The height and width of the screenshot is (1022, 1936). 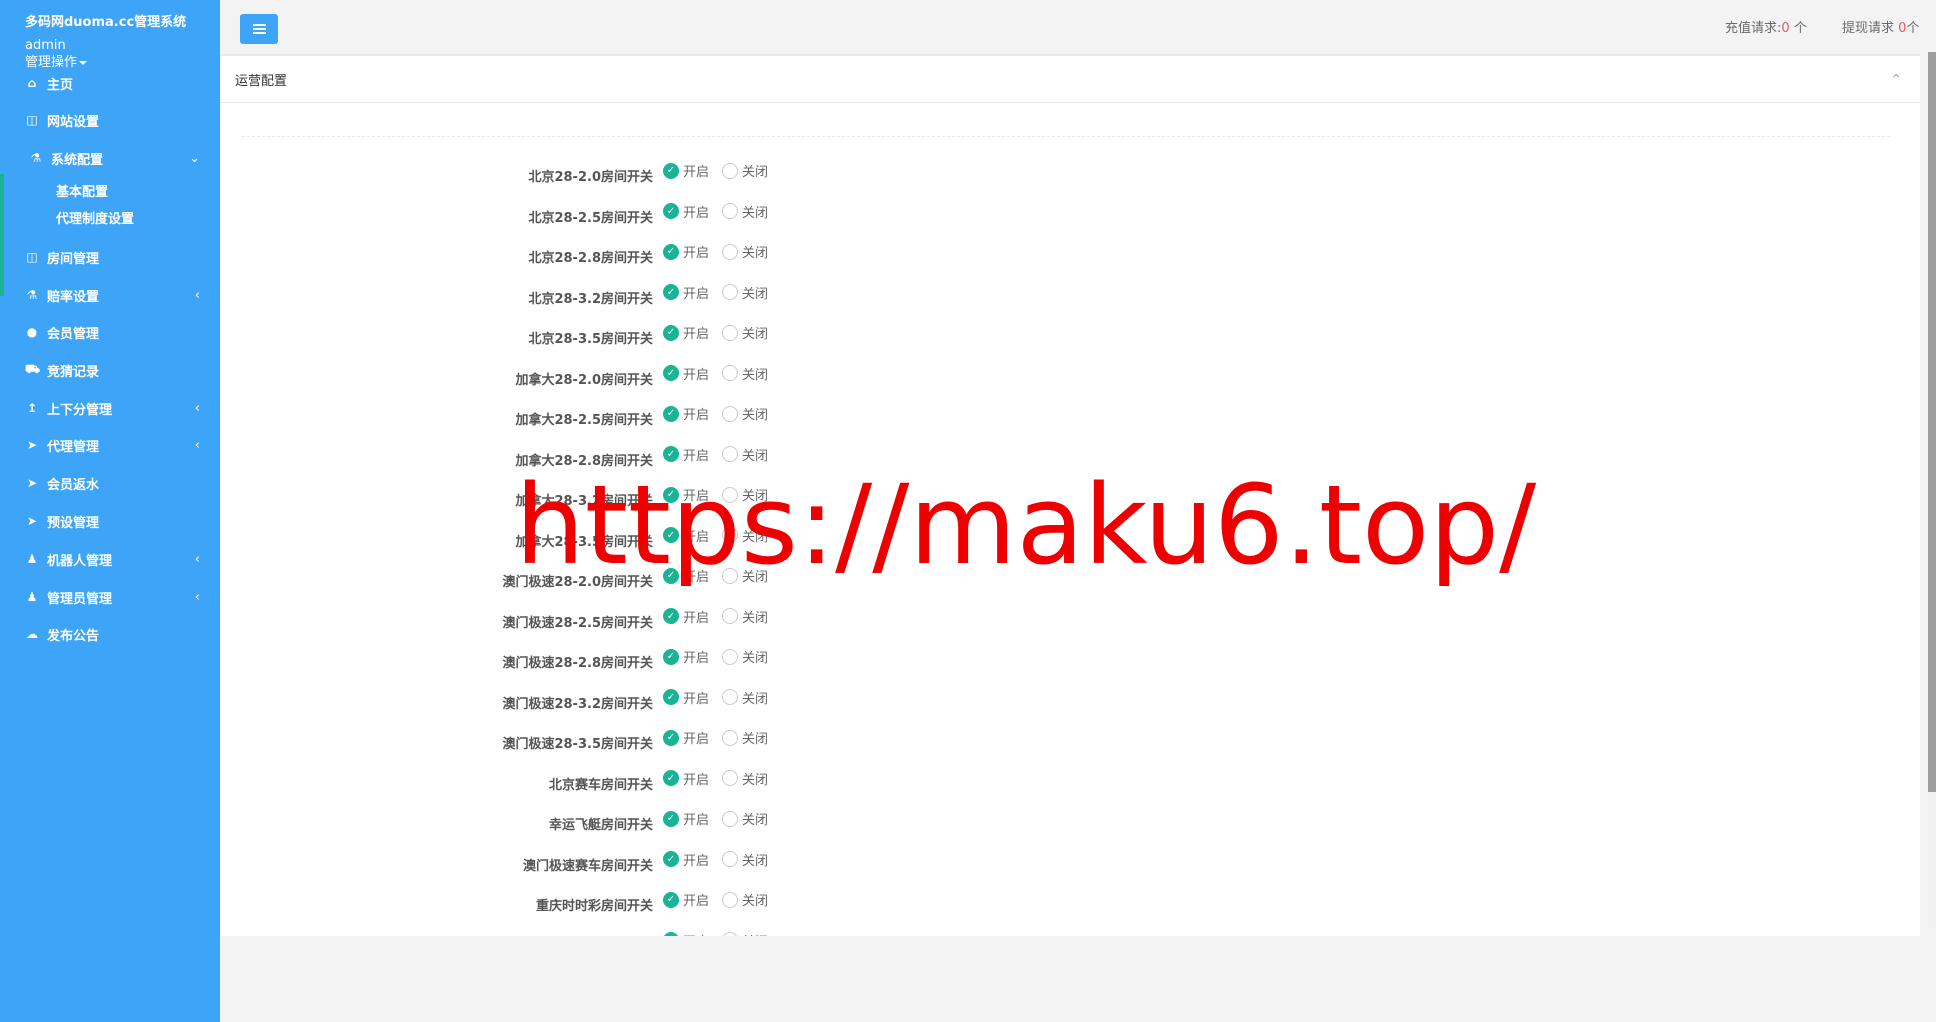 I want to click on sidebar-item-4: ⚗ 赔率设置 ‹, so click(x=110, y=295).